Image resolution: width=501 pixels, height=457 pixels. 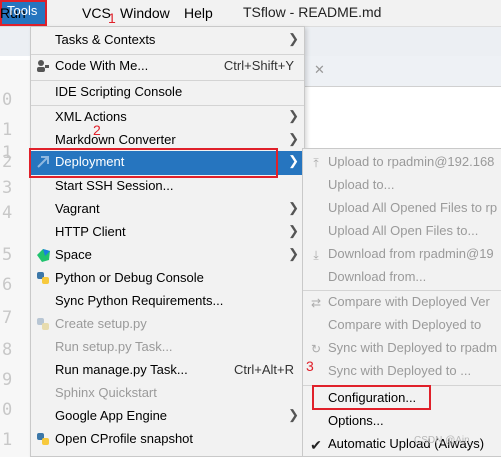 What do you see at coordinates (90, 231) in the screenshot?
I see `menu-item-label: HTTP Client` at bounding box center [90, 231].